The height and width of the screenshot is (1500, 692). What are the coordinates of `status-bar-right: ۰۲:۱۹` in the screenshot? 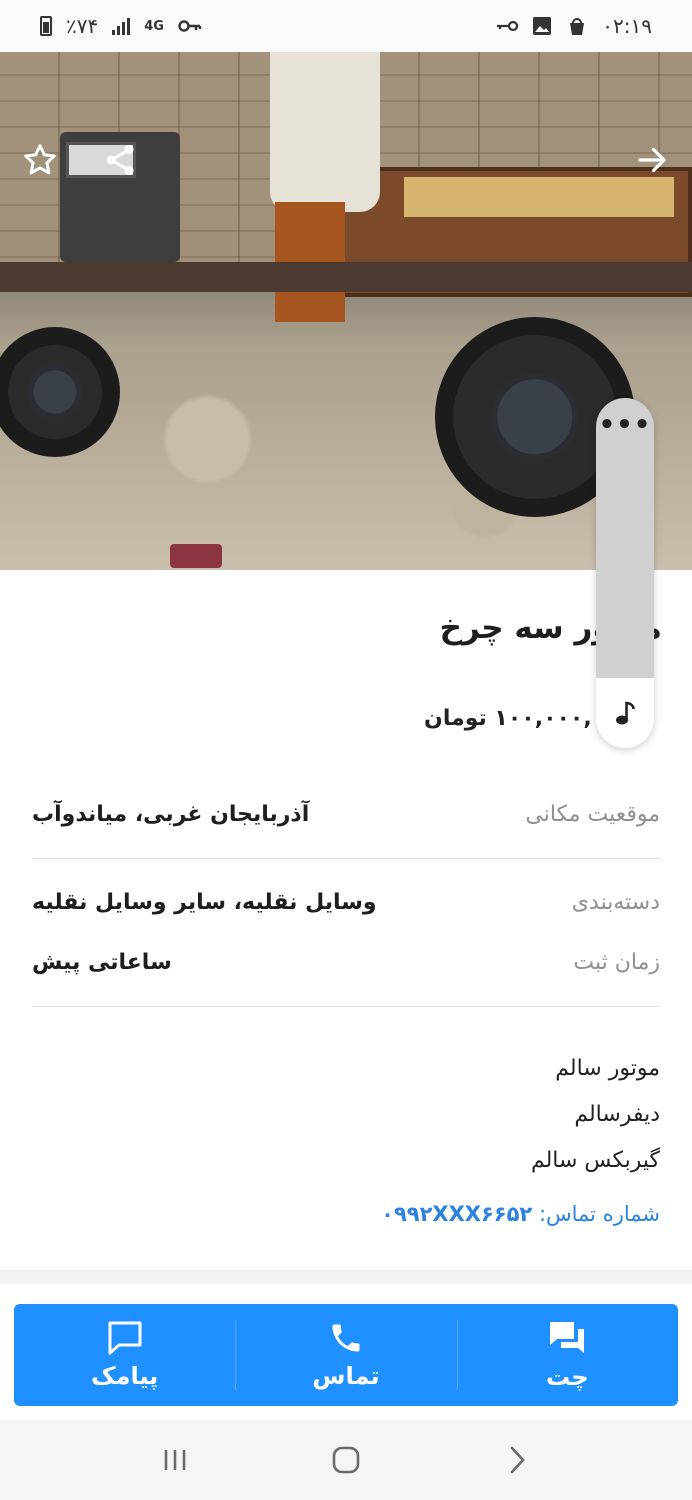 It's located at (574, 26).